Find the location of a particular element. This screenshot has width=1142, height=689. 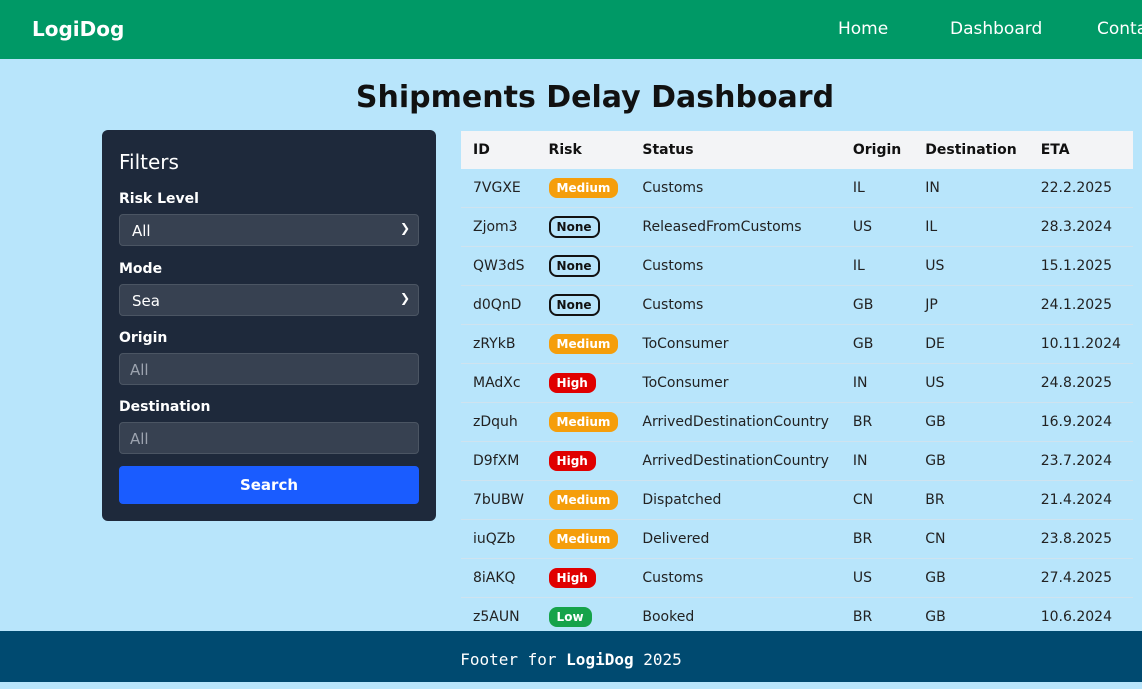

table-row: zRYkB Medium ToConsumer GB DE 10.11.2024 is located at coordinates (797, 344).